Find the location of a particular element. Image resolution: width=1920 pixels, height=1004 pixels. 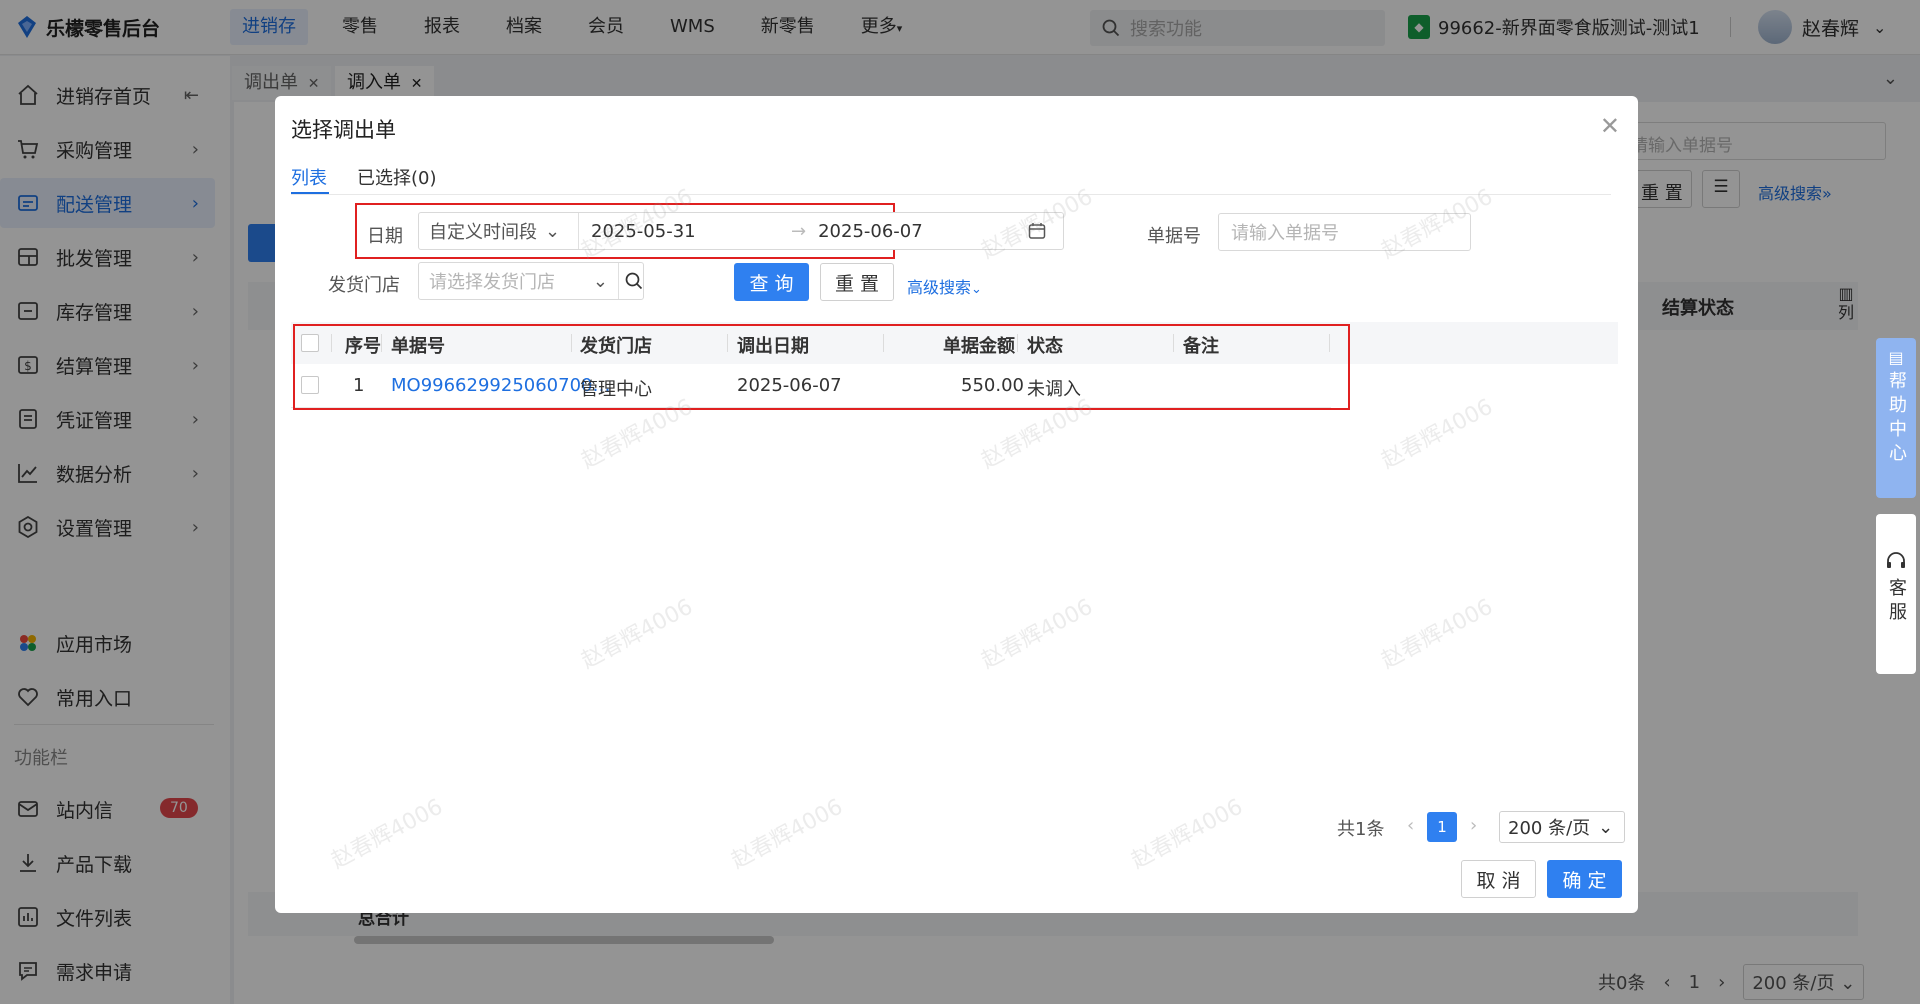

highlight-box is located at coordinates (821, 367).